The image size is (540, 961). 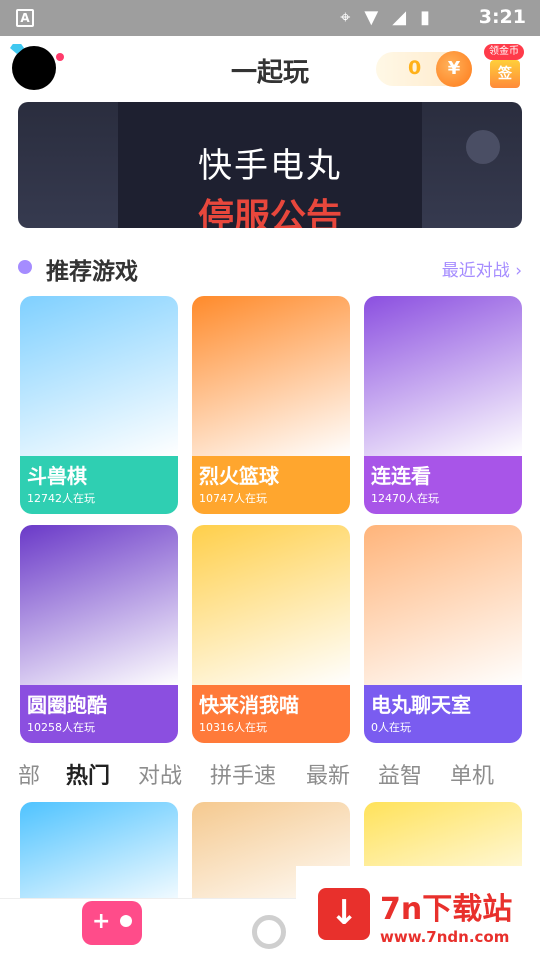 What do you see at coordinates (472, 774) in the screenshot?
I see `category-tab: 单机` at bounding box center [472, 774].